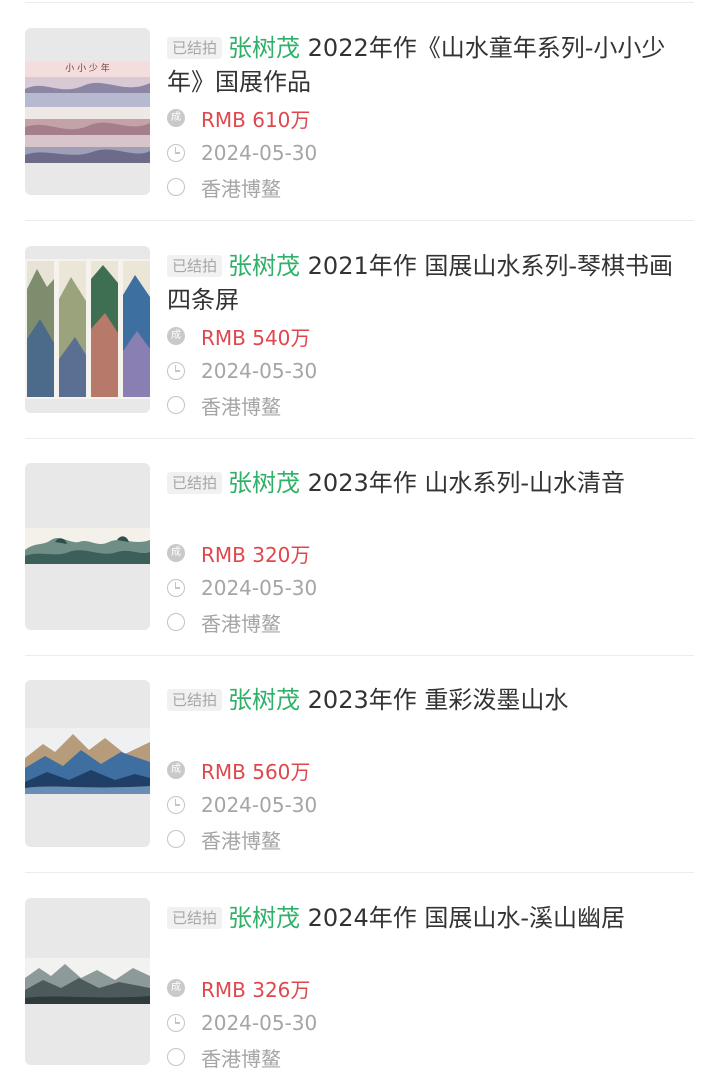 This screenshot has width=719, height=1083. I want to click on price-value: RMB 560万, so click(256, 771).